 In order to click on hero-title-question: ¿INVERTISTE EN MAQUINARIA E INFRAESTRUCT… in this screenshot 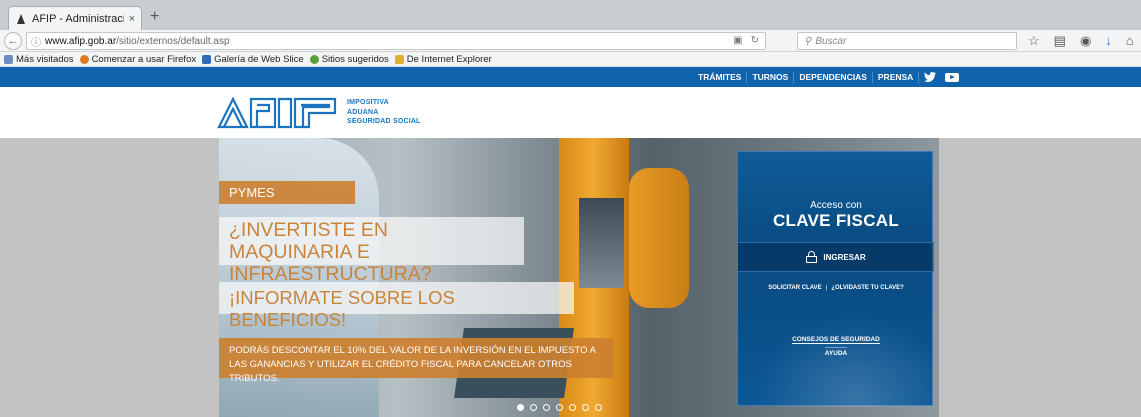, I will do `click(371, 251)`.